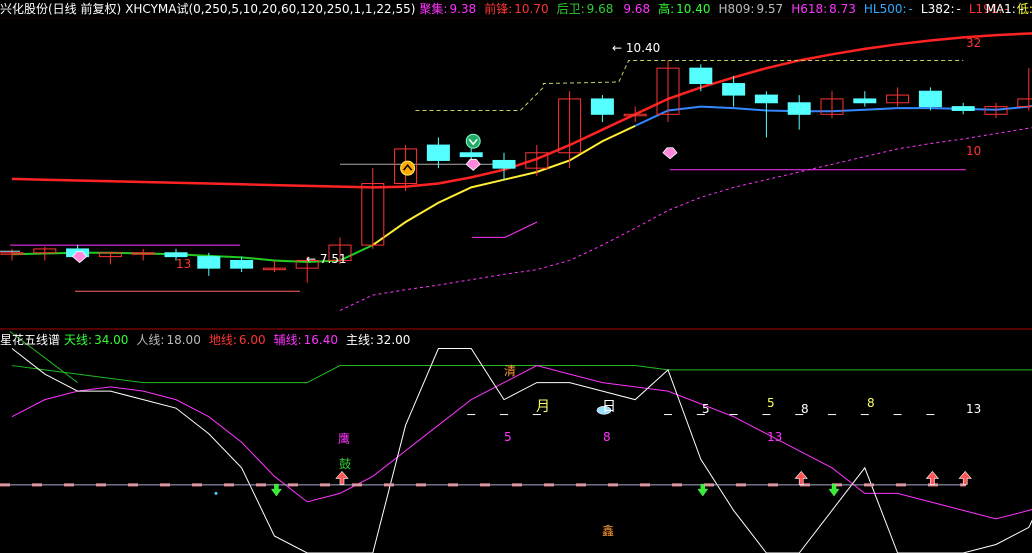  I want to click on sub-header-item-4: 主线: 32.00, so click(380, 340).